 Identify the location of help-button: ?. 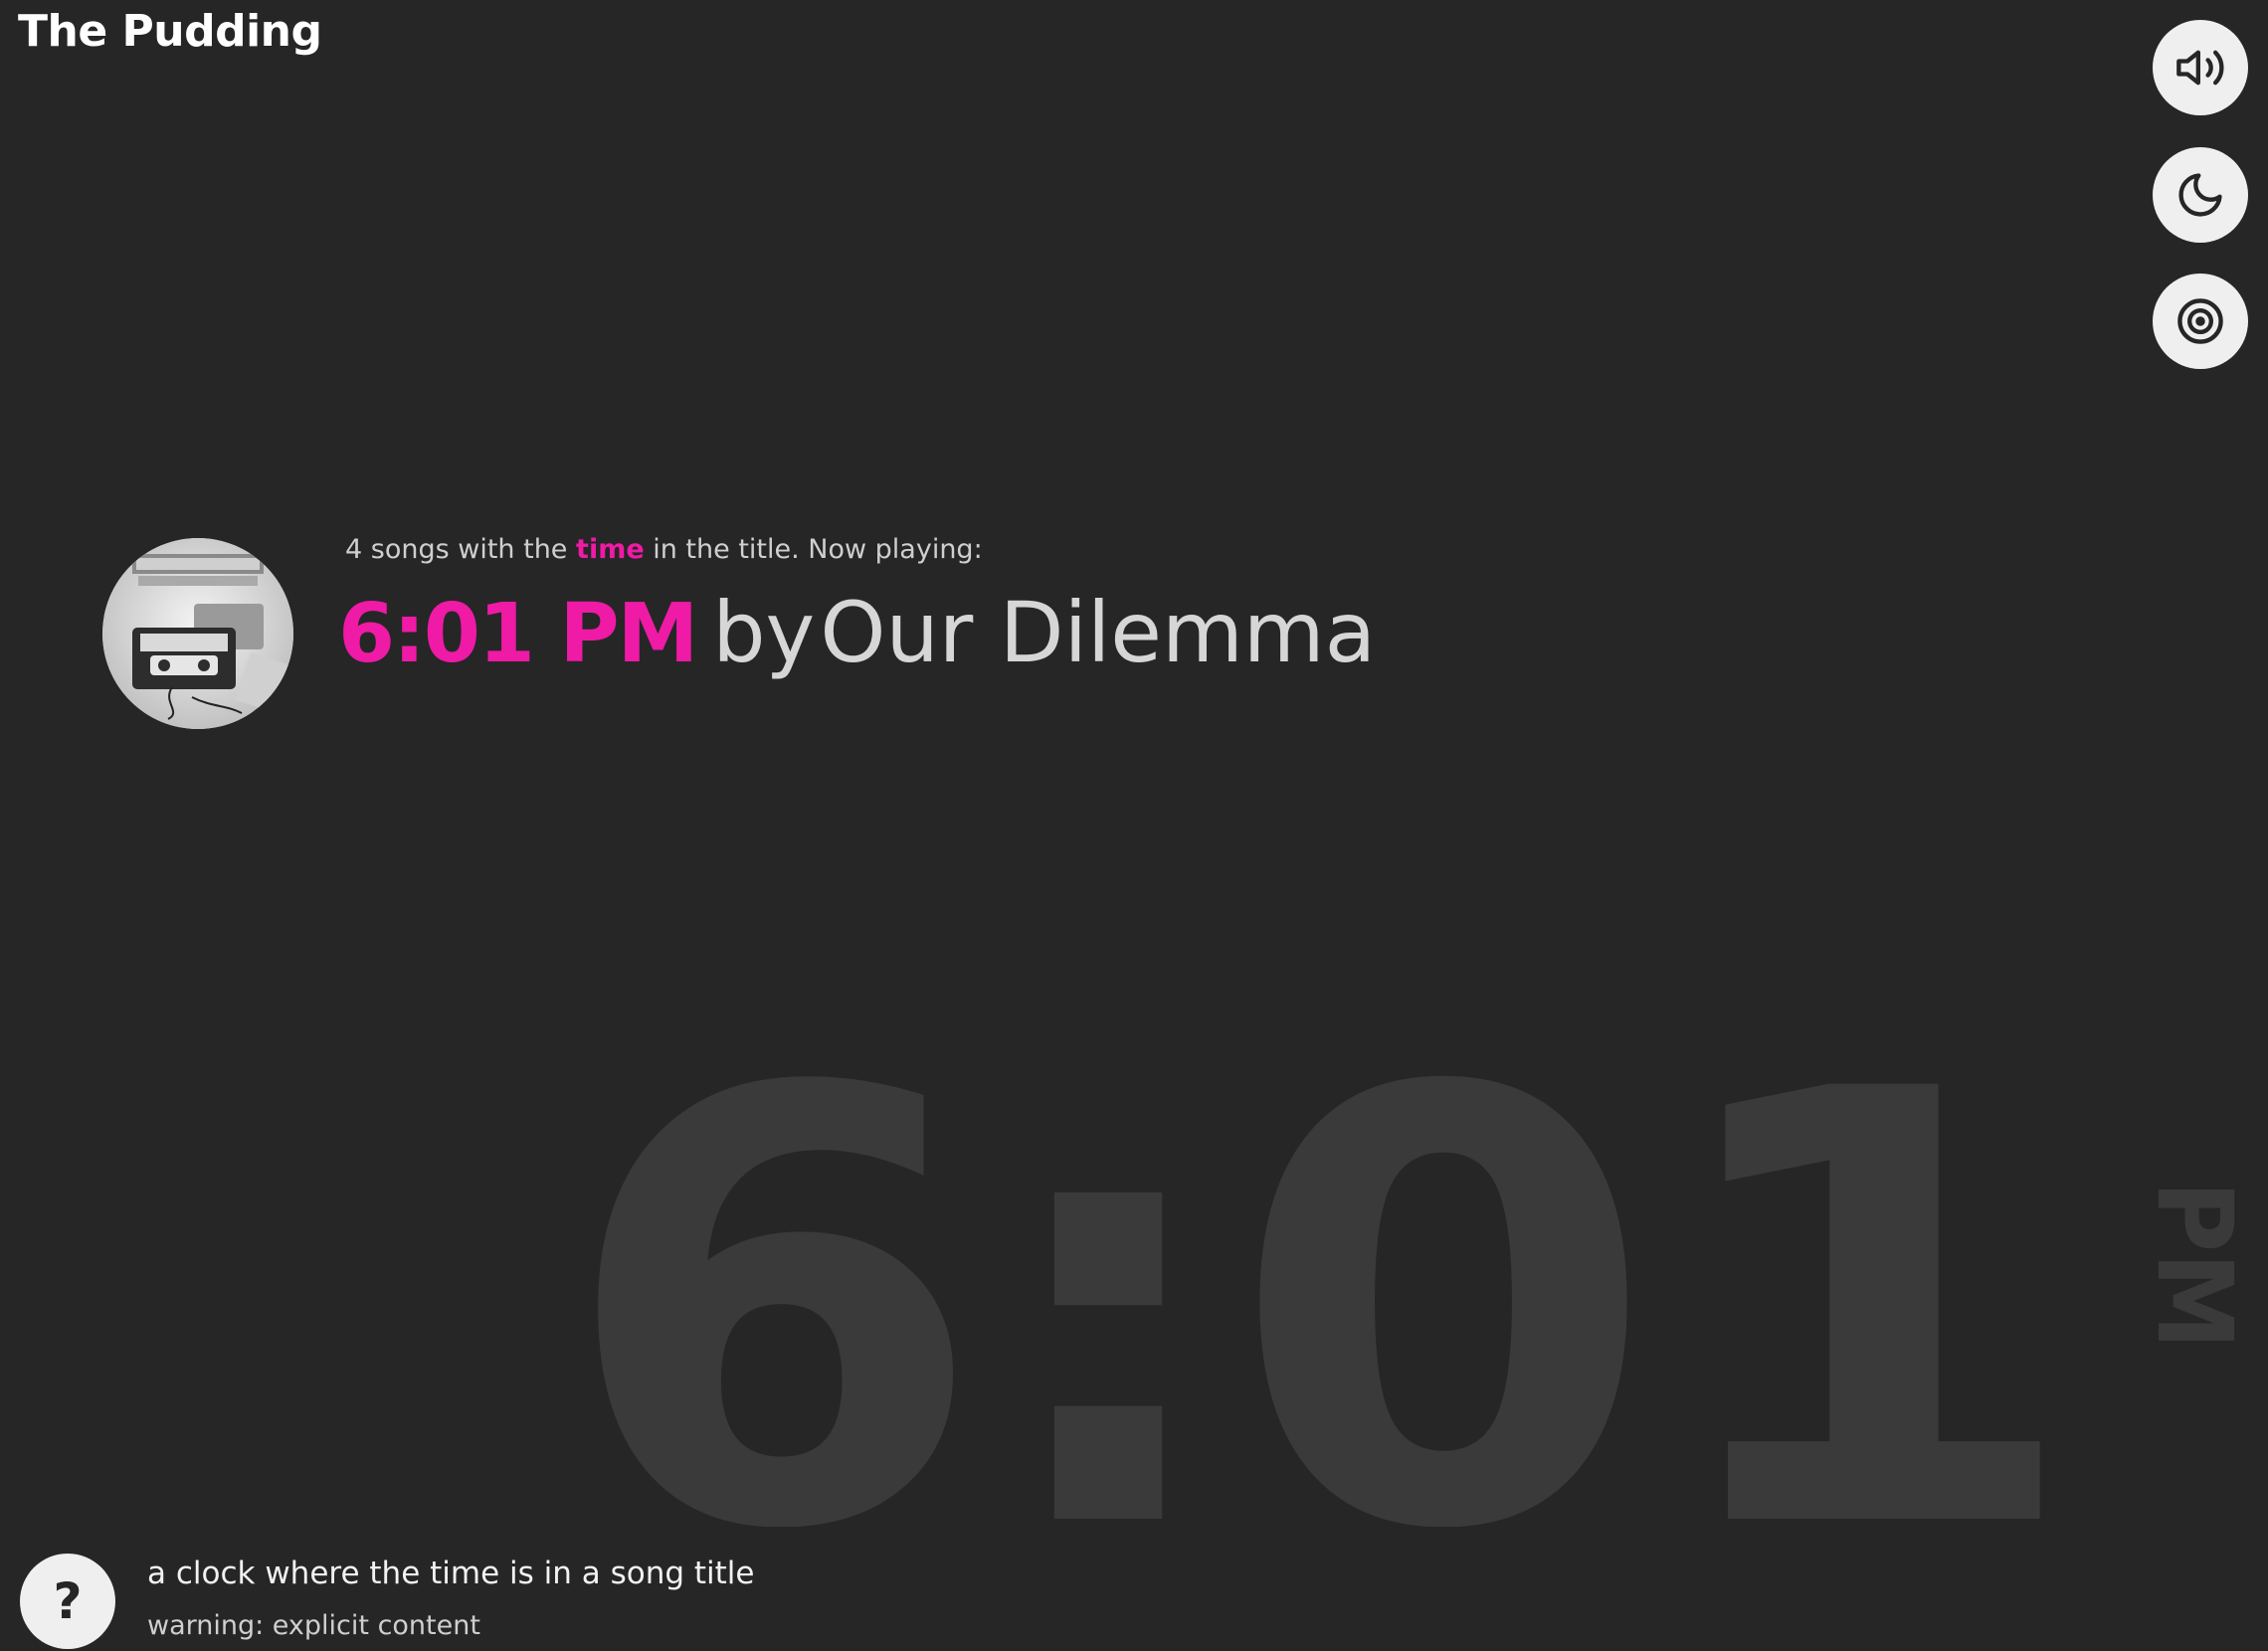
(67, 1601).